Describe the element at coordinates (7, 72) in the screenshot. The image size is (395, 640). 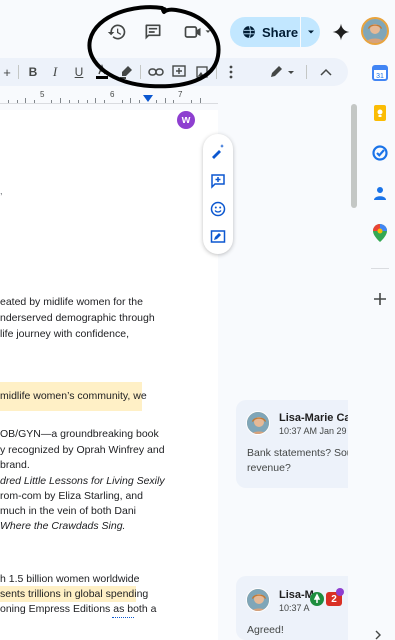
I see `font-size-increase-button: +` at that location.